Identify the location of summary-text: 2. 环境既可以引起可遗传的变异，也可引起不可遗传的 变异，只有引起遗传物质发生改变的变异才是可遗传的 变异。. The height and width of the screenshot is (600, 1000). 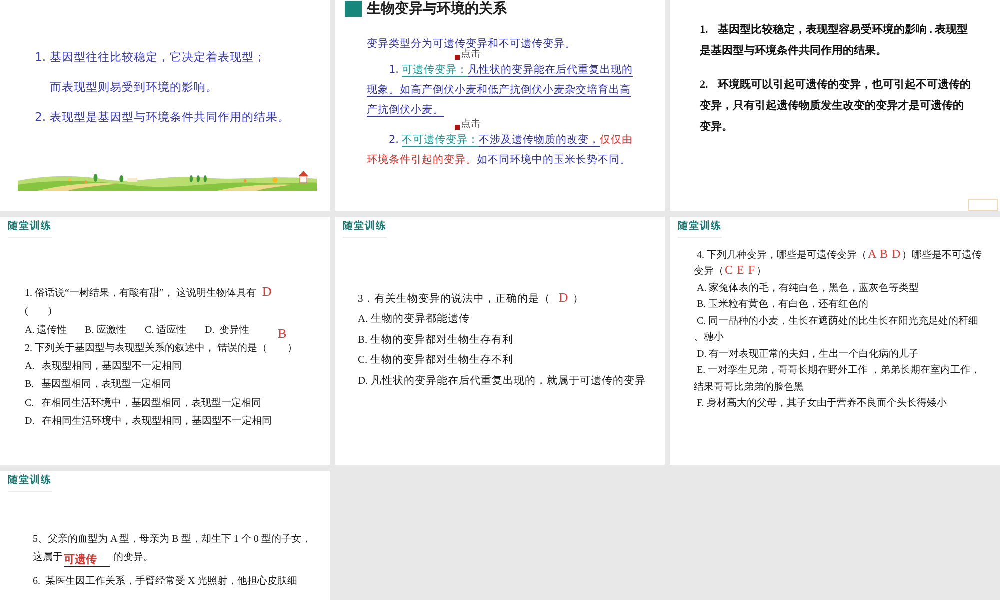
(835, 106).